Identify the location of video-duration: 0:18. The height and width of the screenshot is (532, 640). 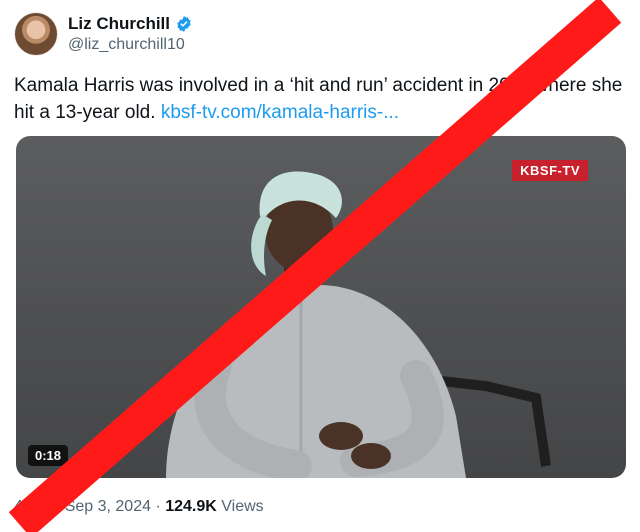
(48, 455).